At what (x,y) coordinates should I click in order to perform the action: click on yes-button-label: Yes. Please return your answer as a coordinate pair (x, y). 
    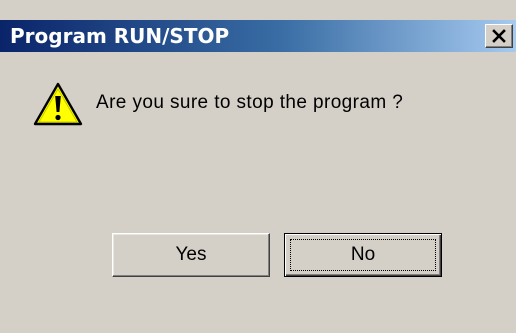
    Looking at the image, I should click on (191, 254).